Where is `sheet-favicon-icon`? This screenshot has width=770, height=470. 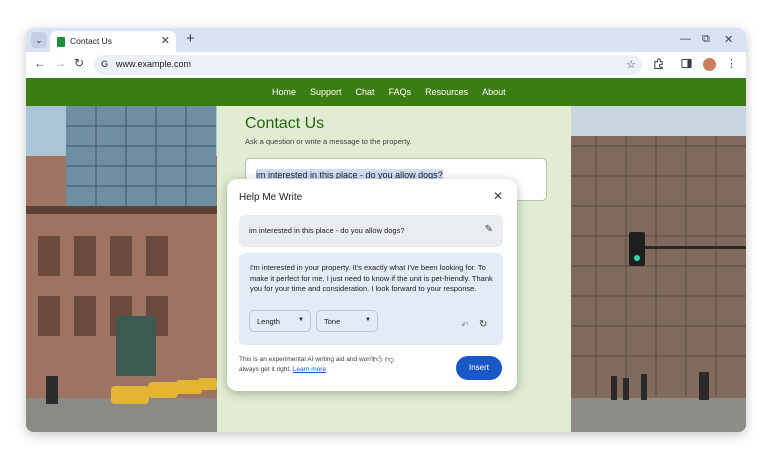
sheet-favicon-icon is located at coordinates (61, 42).